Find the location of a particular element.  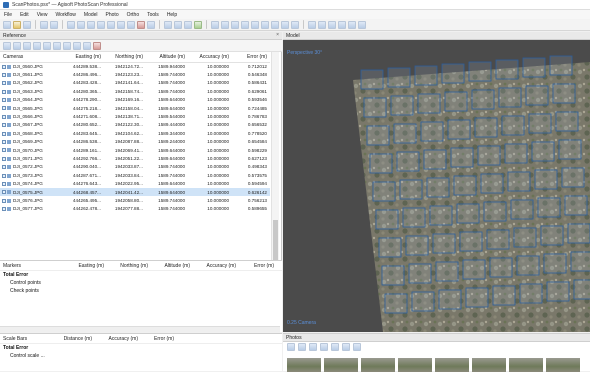

add-icon is located at coordinates (198, 24).